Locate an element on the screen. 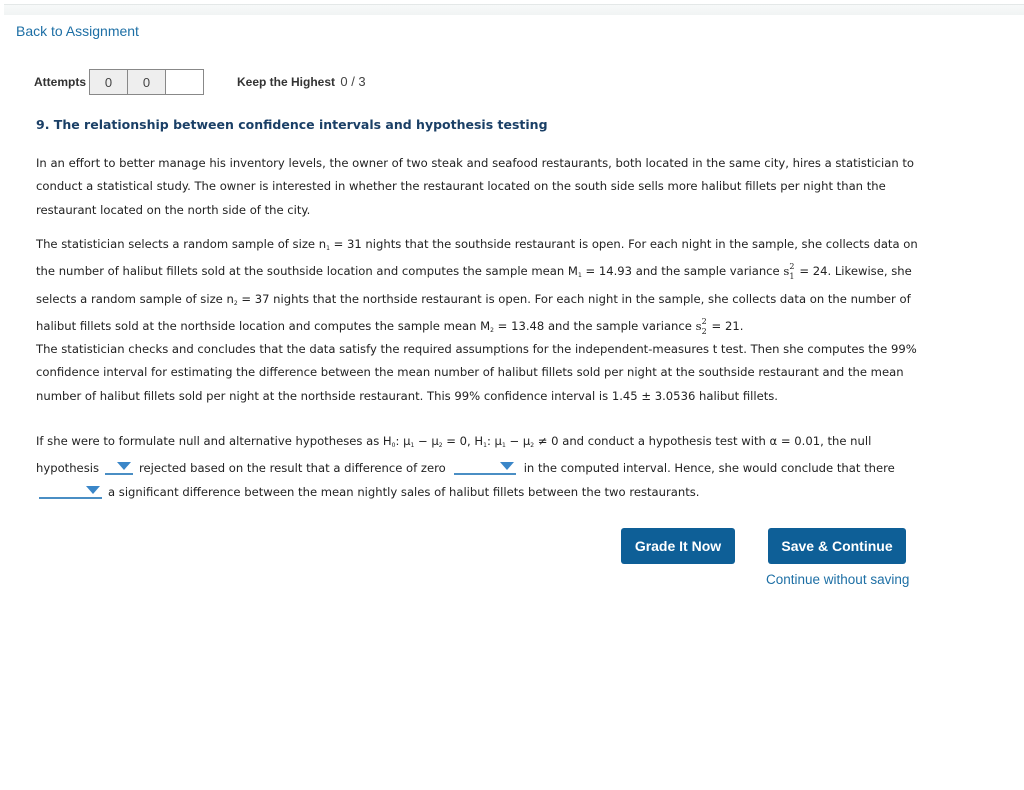 The width and height of the screenshot is (1024, 790). grade-it-now-button: Grade It Now is located at coordinates (678, 546).